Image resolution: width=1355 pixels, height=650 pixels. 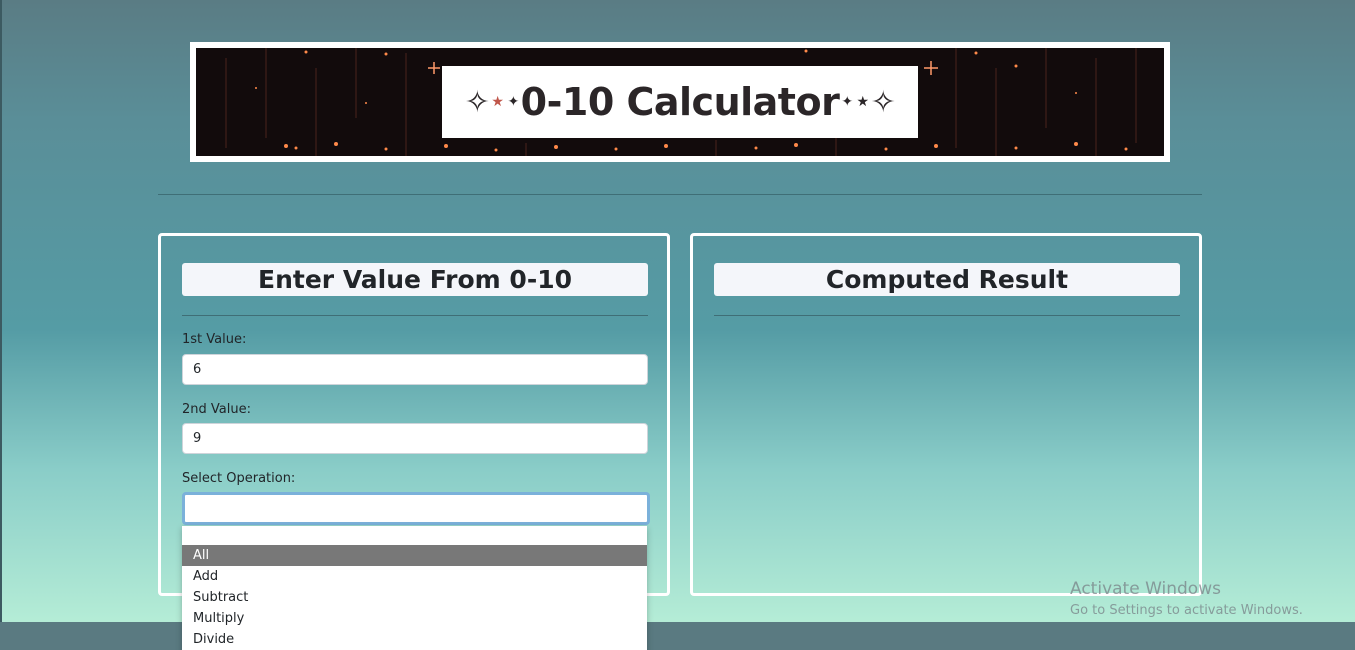 What do you see at coordinates (513, 102) in the screenshot?
I see `star-small-icon: ✦` at bounding box center [513, 102].